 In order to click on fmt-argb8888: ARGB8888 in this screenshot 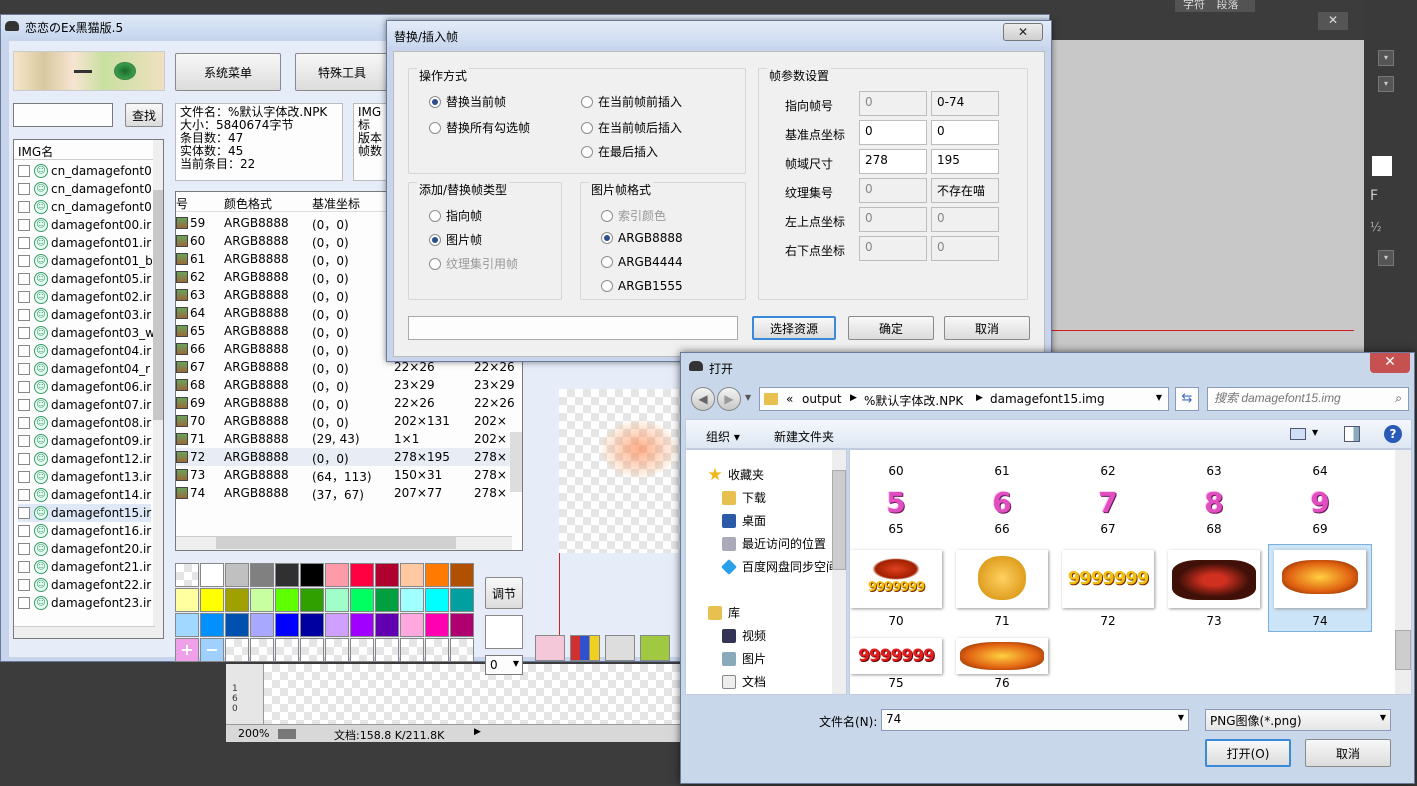, I will do `click(642, 238)`.